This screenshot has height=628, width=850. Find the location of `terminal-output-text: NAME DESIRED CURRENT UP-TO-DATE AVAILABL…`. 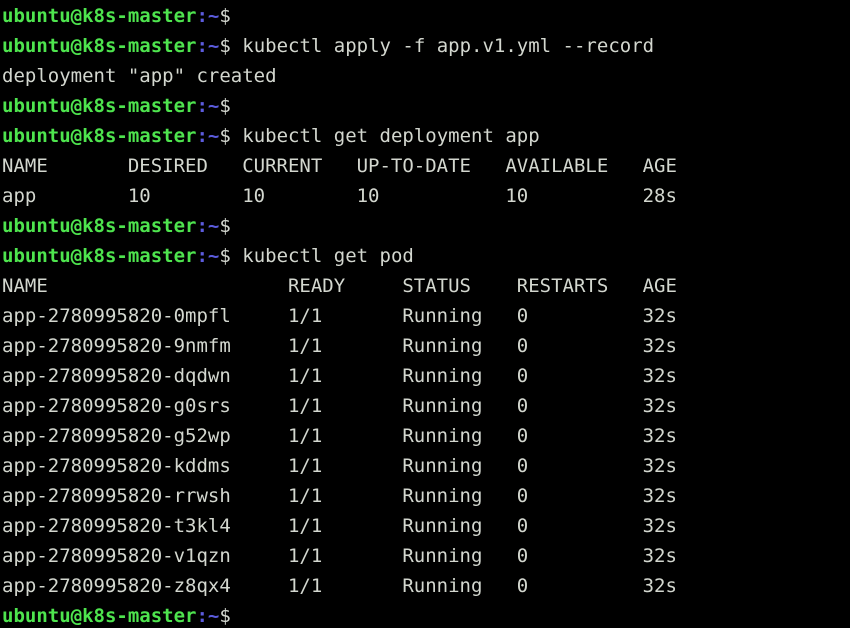

terminal-output-text: NAME DESIRED CURRENT UP-TO-DATE AVAILABL… is located at coordinates (339, 166).